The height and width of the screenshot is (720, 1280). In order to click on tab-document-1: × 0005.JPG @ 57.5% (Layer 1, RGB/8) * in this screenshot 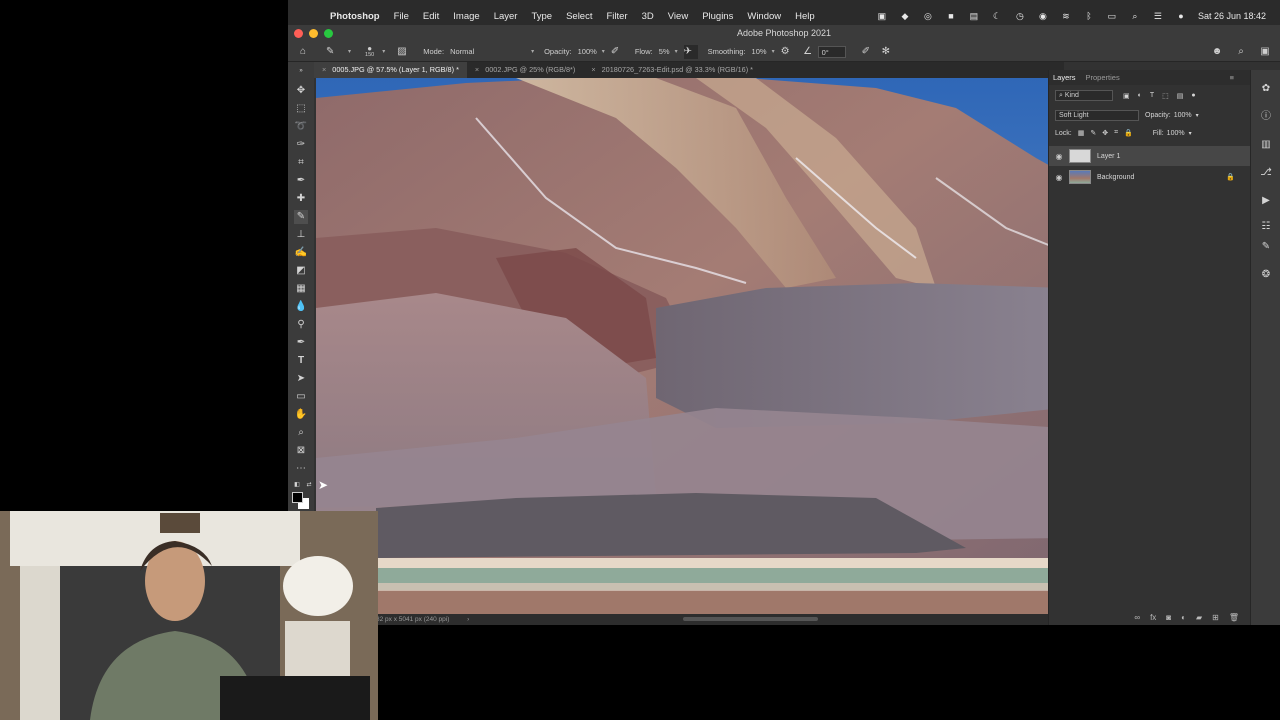, I will do `click(390, 70)`.